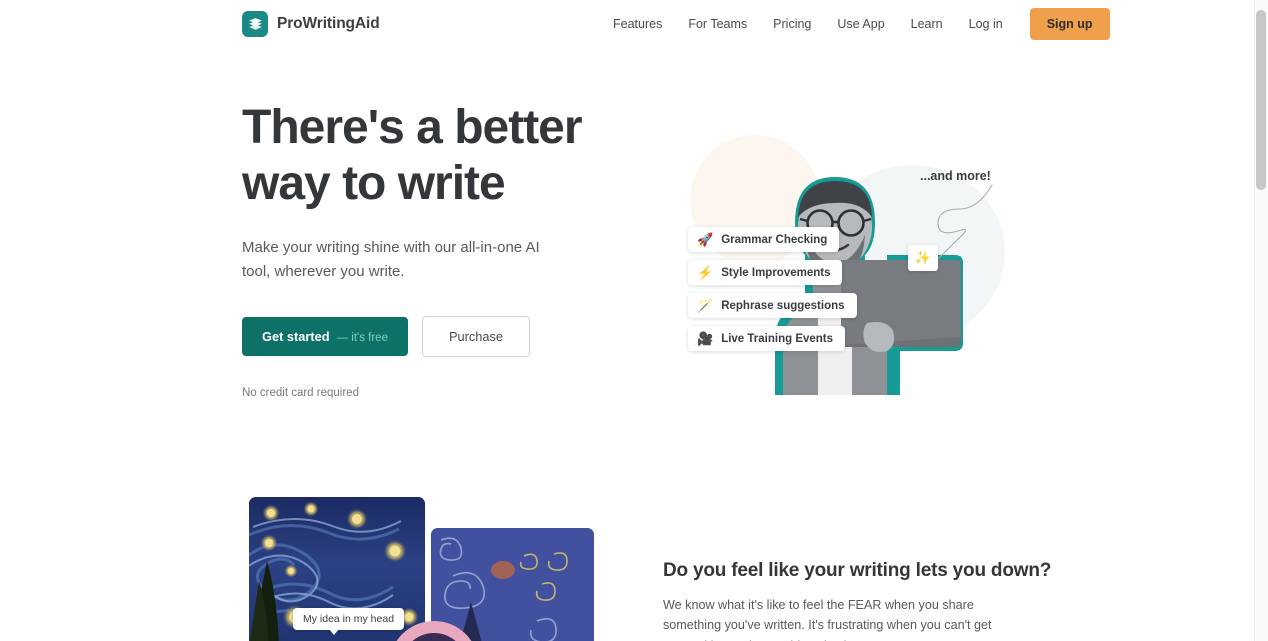  I want to click on lightning-icon: ⚡, so click(705, 272).